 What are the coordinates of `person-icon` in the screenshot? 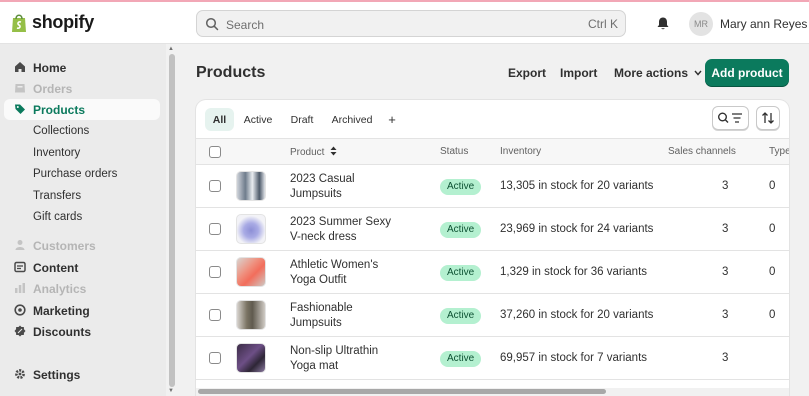 It's located at (20, 245).